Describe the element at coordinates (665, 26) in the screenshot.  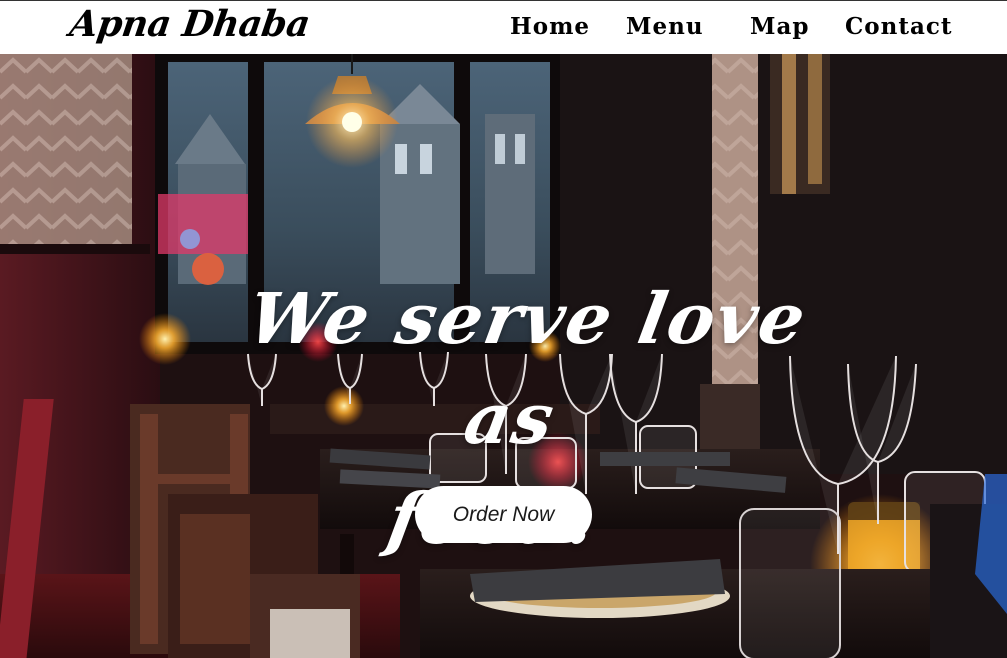
I see `nav-link-menu: Menu` at that location.